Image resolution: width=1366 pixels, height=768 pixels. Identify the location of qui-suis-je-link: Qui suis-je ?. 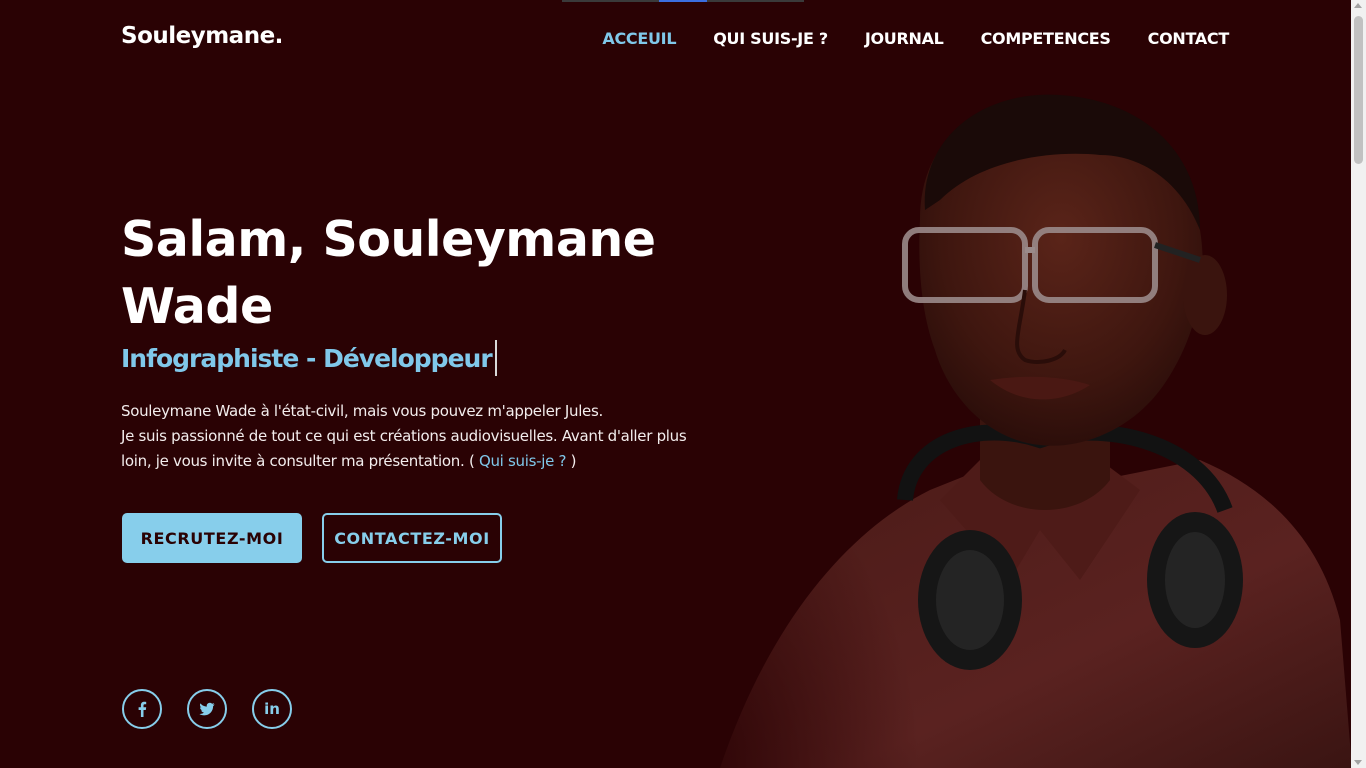
(523, 461).